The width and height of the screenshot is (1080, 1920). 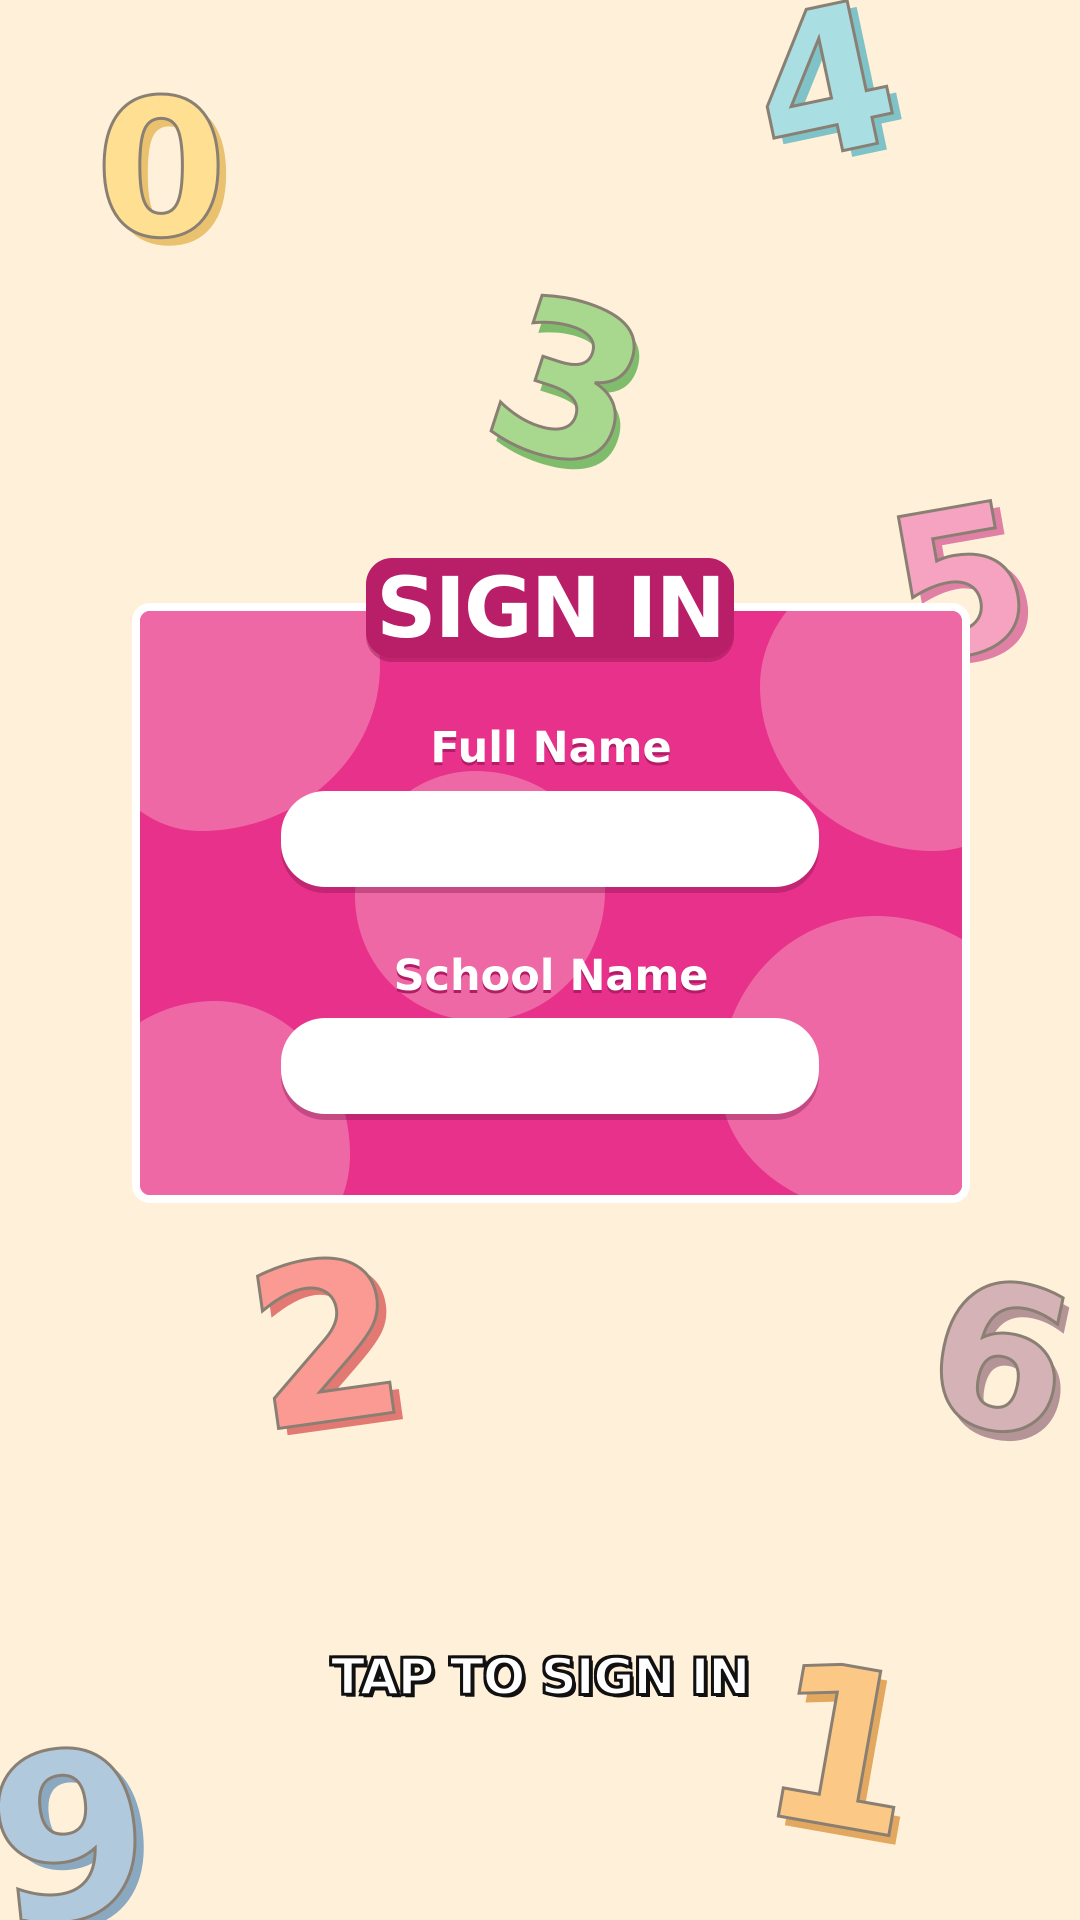 I want to click on tap-to-sign-in-button: TAP TO SIGN IN, so click(x=540, y=1677).